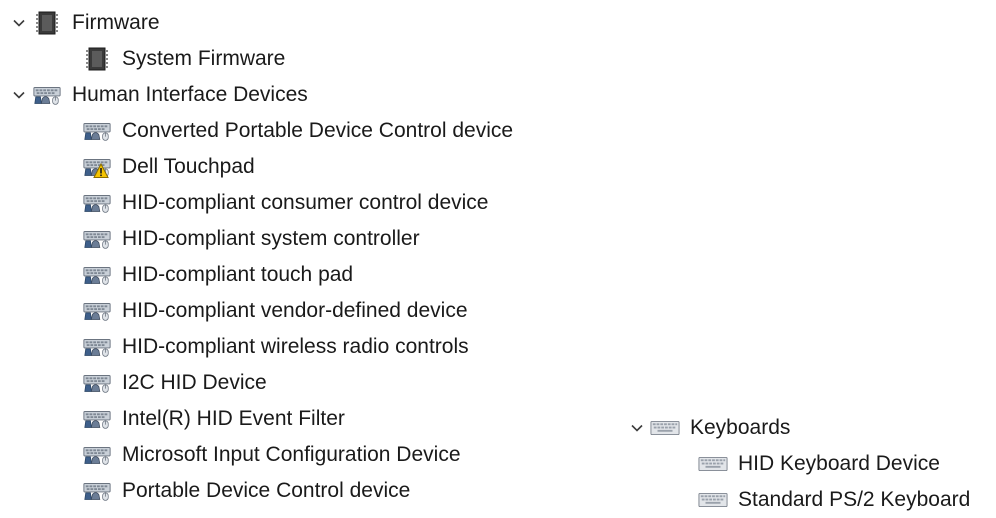  Describe the element at coordinates (295, 346) in the screenshot. I see `device-label: HID-compliant wireless radio controls` at that location.